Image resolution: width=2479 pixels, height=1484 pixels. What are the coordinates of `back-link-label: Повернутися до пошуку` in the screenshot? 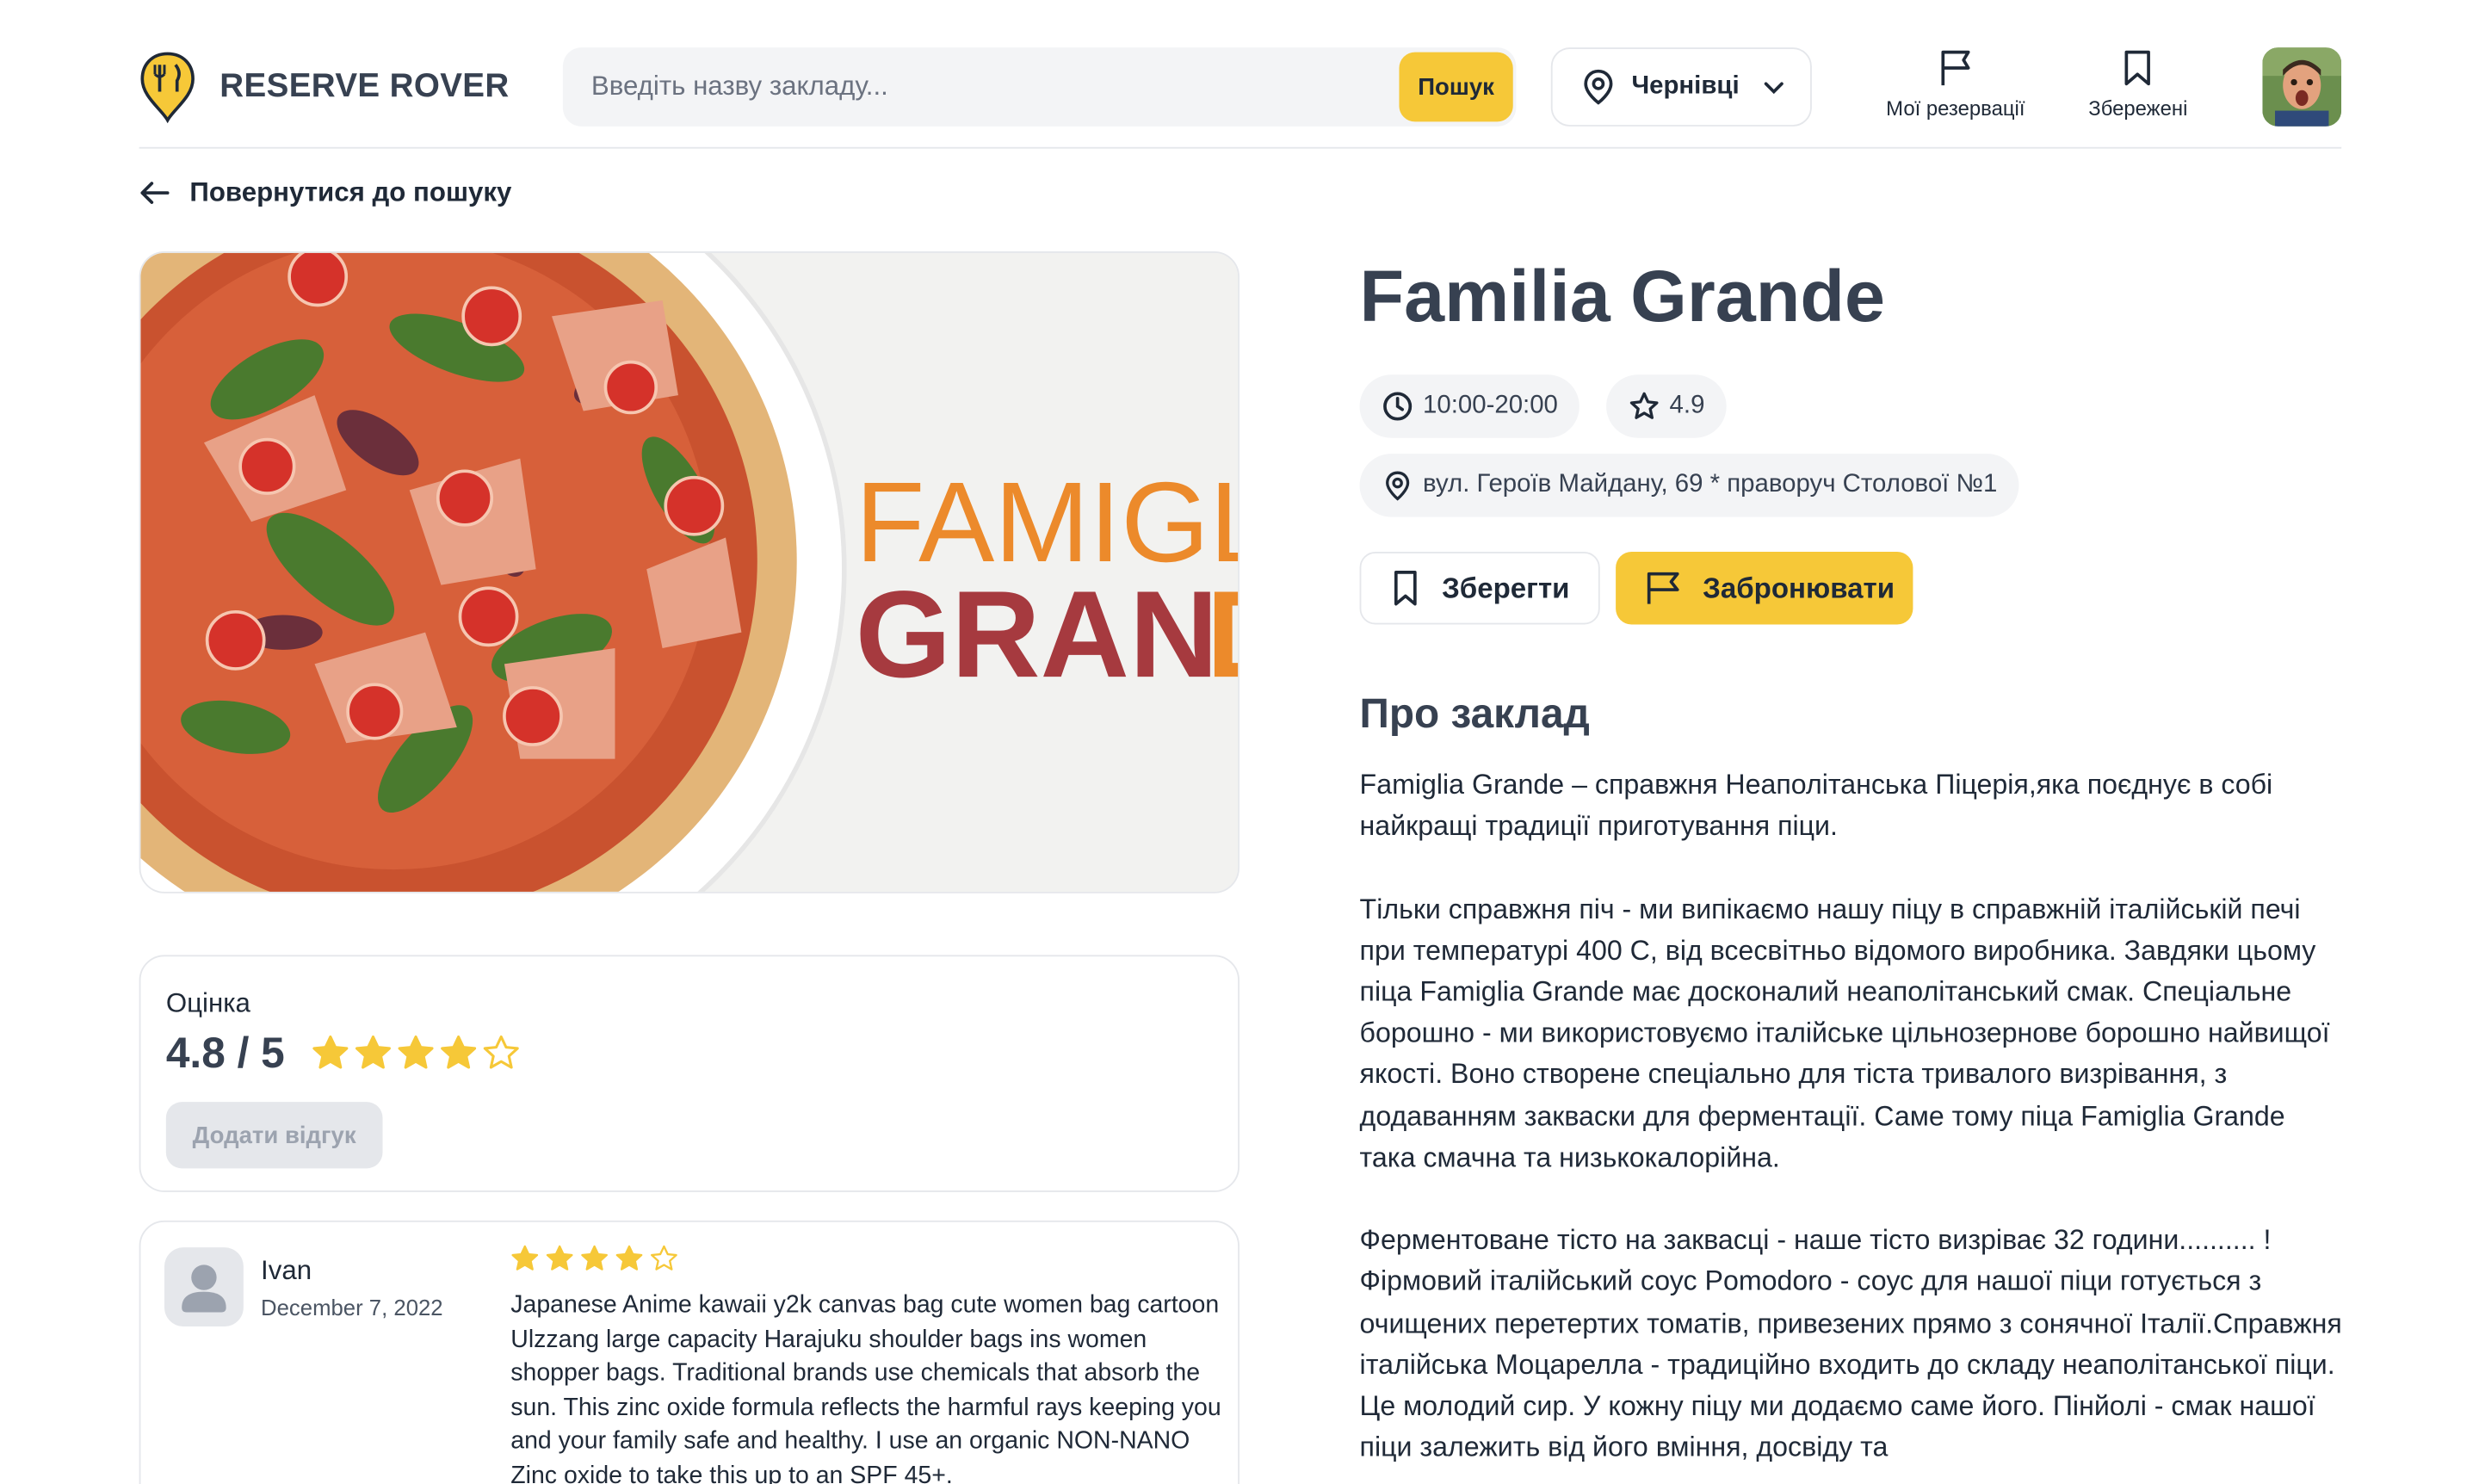 It's located at (350, 191).